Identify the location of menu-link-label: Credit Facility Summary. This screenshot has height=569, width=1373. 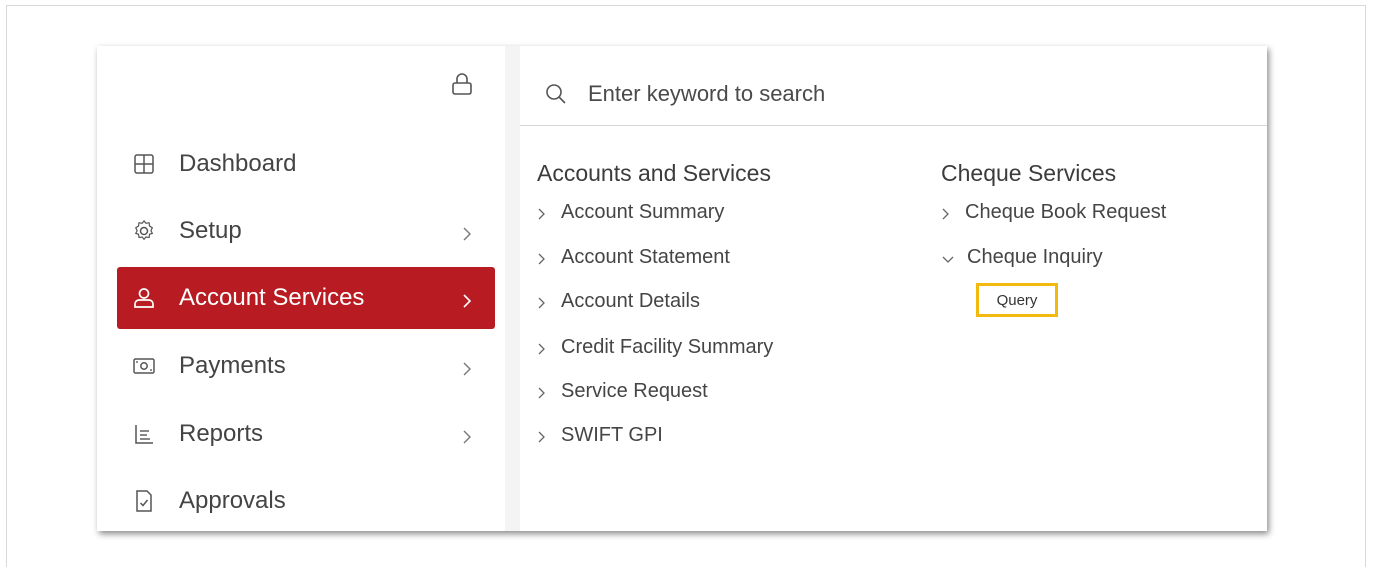
(667, 347).